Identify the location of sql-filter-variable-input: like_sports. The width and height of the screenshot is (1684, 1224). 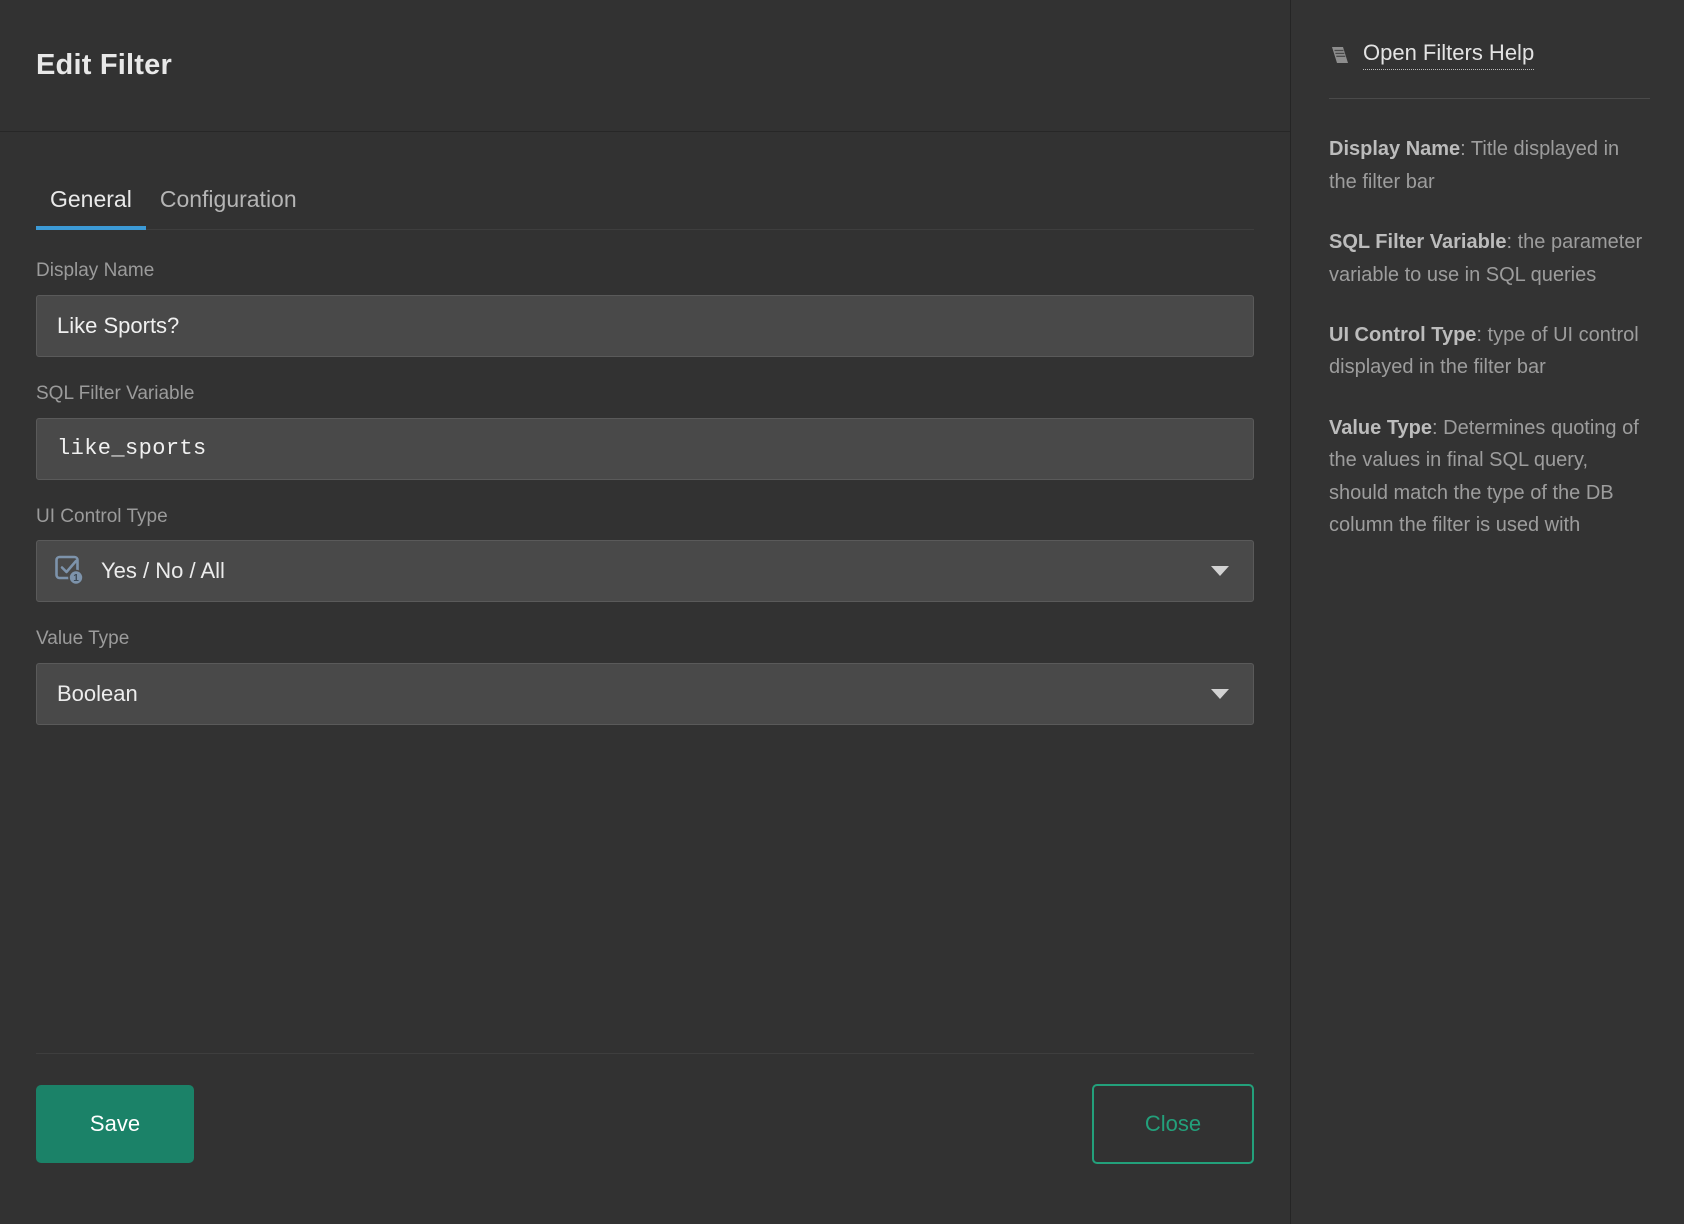
(645, 448).